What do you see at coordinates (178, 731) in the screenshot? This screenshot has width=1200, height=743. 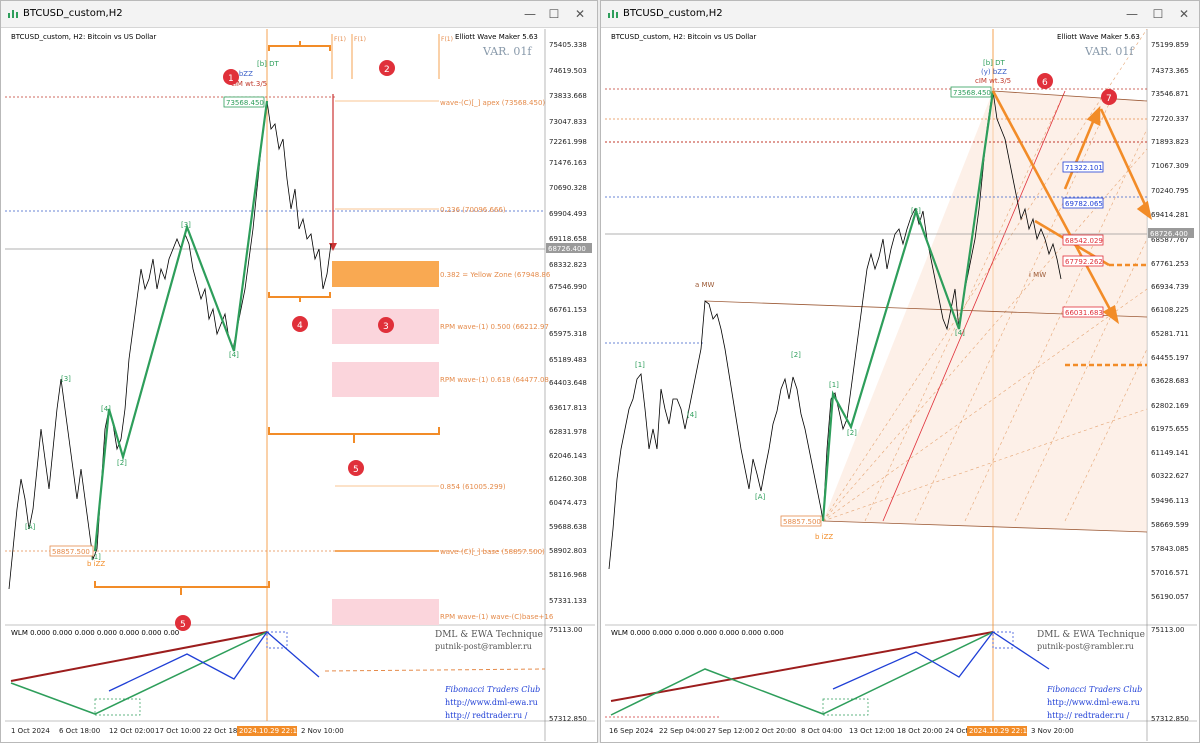 I see `svg-text: 17 Oct 10:00` at bounding box center [178, 731].